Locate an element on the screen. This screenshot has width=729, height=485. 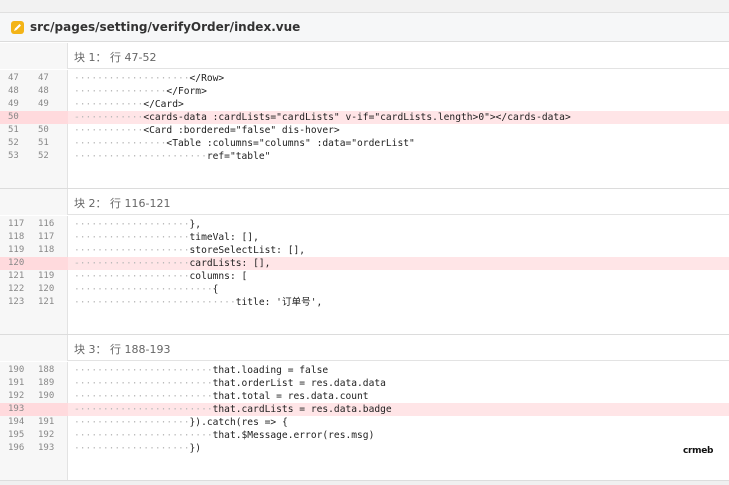
block-header: 块 2： 行 116-121 is located at coordinates (364, 202).